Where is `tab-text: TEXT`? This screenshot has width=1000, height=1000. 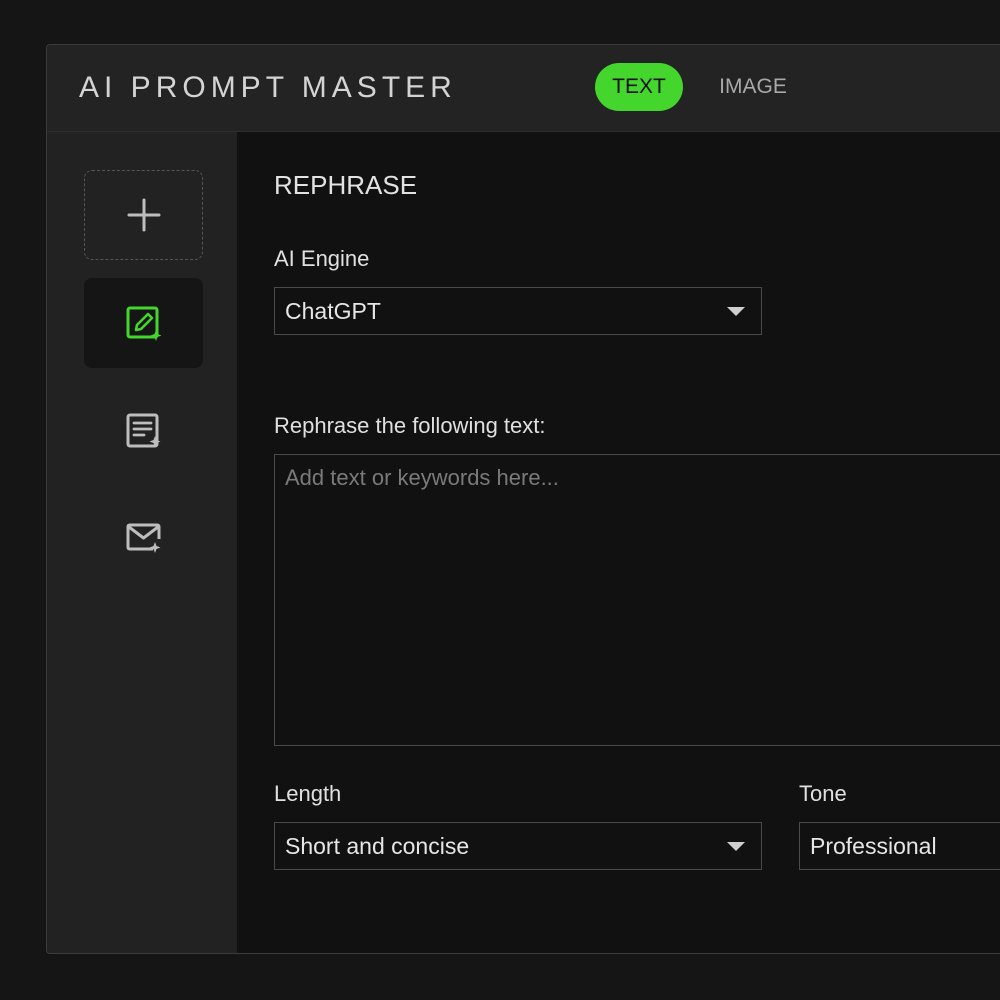 tab-text: TEXT is located at coordinates (639, 87).